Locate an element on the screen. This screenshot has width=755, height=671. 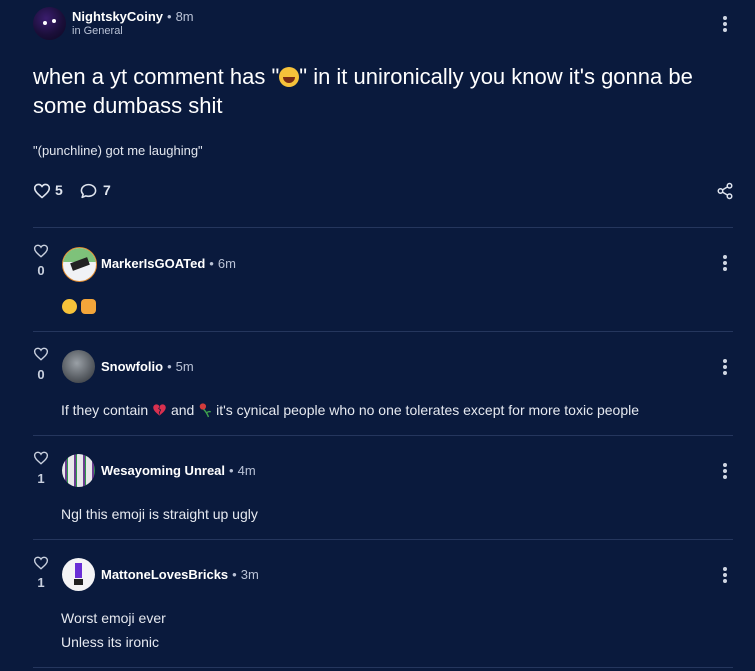
clapping-hands-emoji-icon is located at coordinates (89, 306).